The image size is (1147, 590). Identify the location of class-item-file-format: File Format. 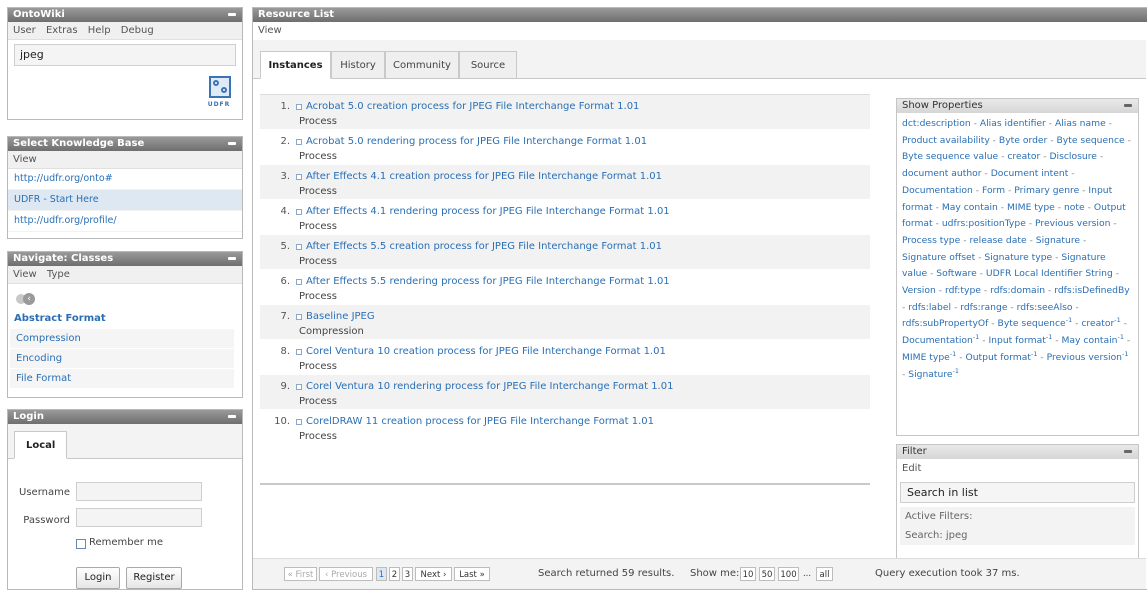
(122, 378).